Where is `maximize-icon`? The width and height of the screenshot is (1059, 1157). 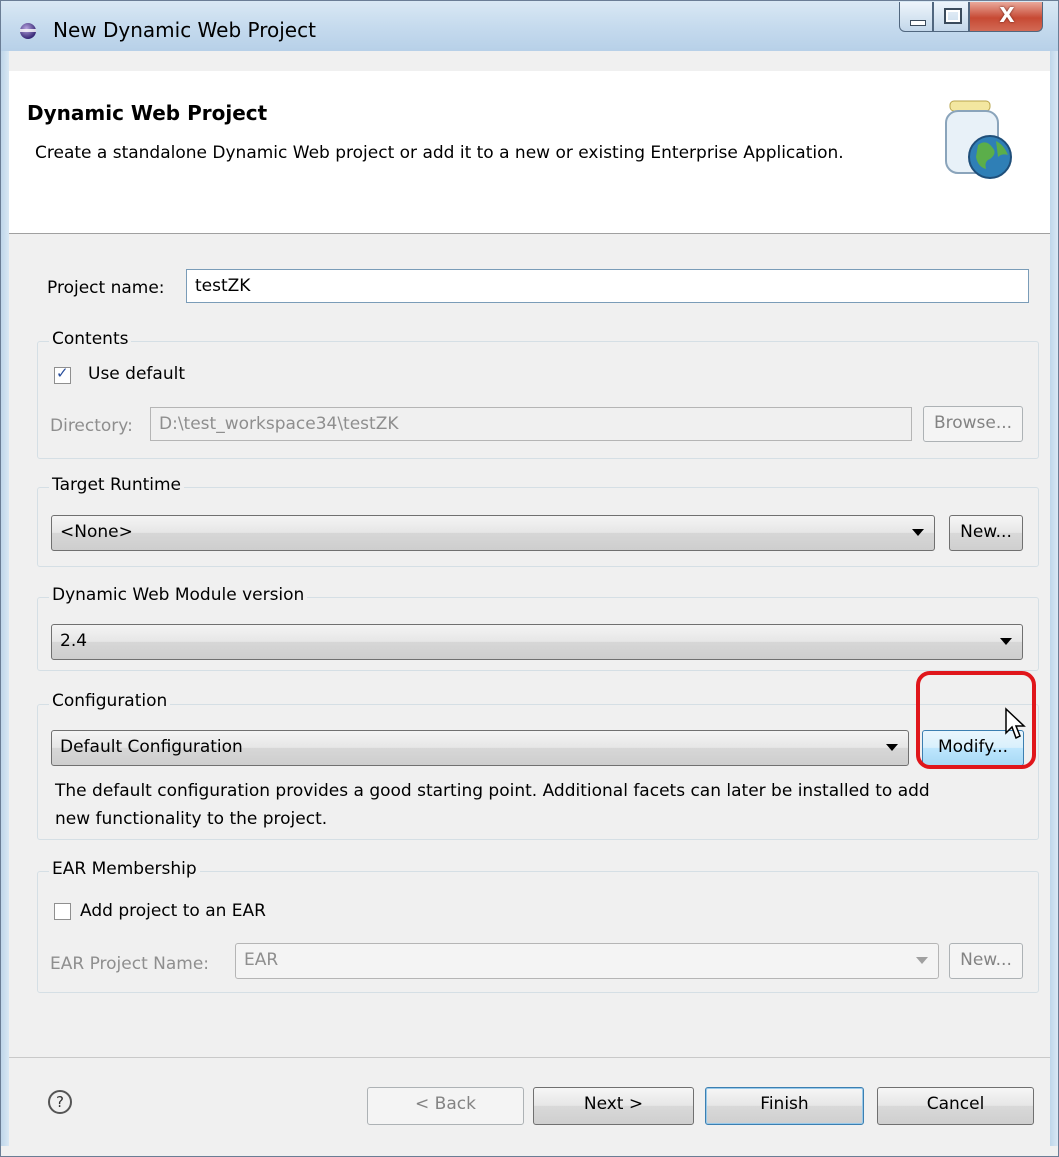
maximize-icon is located at coordinates (953, 16).